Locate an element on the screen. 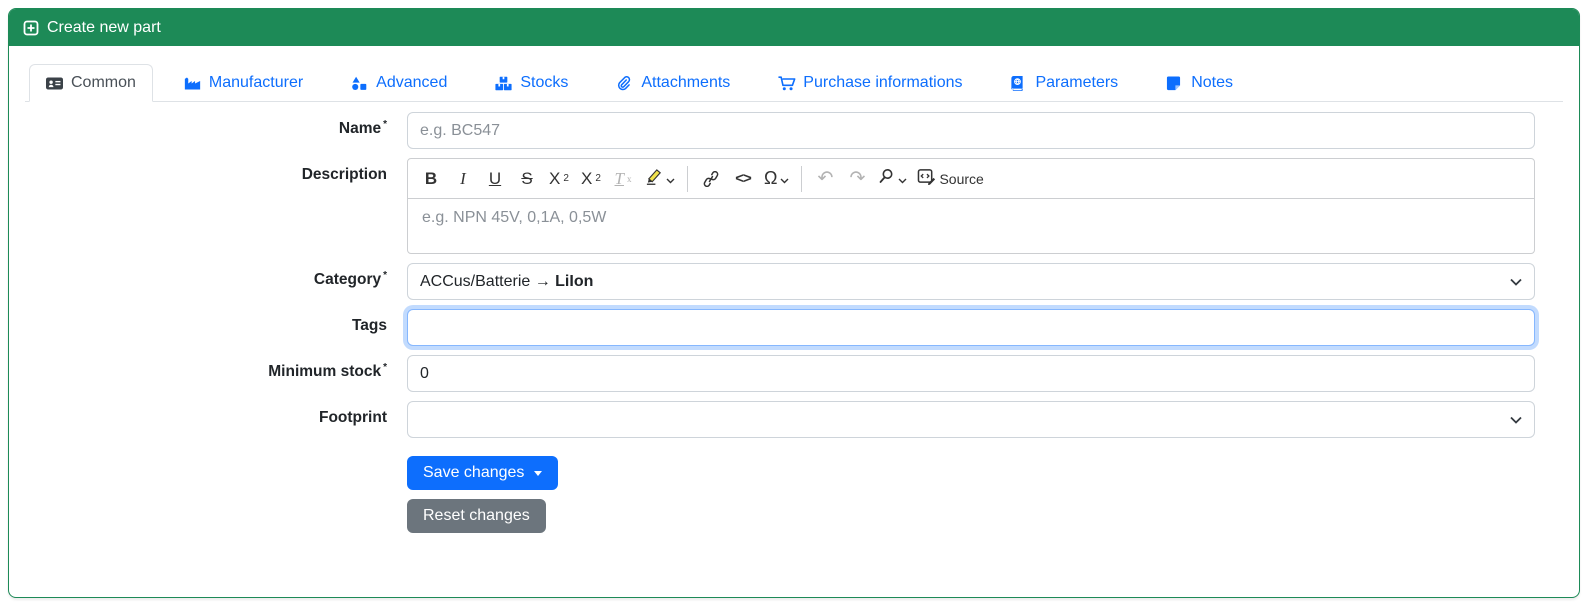 This screenshot has height=616, width=1588. italic-button: I is located at coordinates (463, 179).